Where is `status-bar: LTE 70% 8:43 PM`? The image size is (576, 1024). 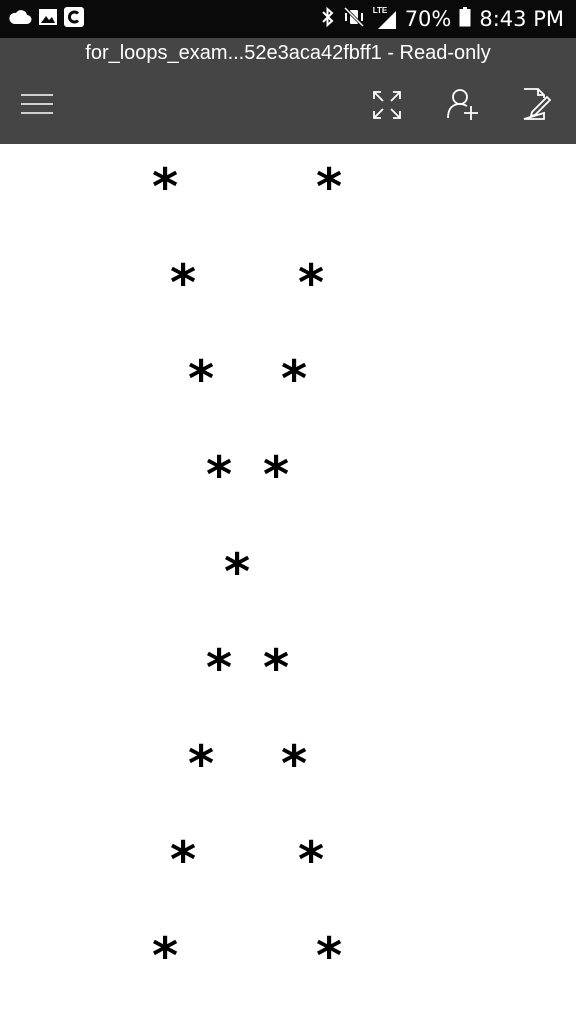 status-bar: LTE 70% 8:43 PM is located at coordinates (288, 19).